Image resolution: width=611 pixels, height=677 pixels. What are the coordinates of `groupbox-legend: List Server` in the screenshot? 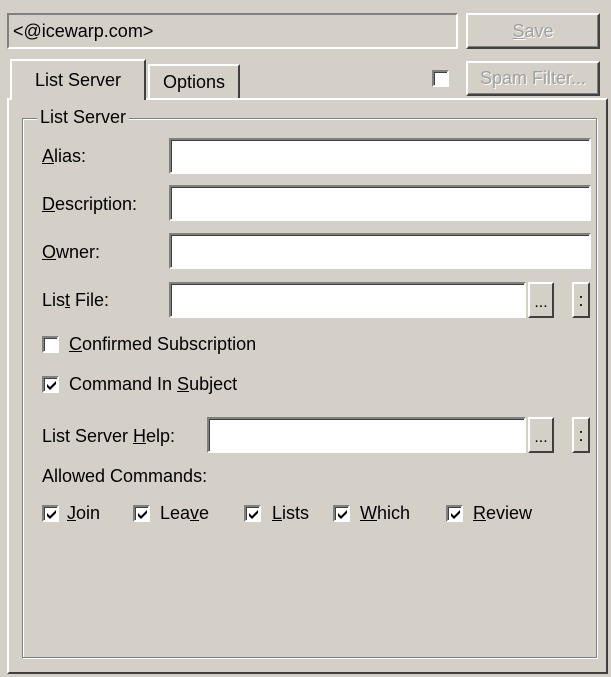 It's located at (83, 117).